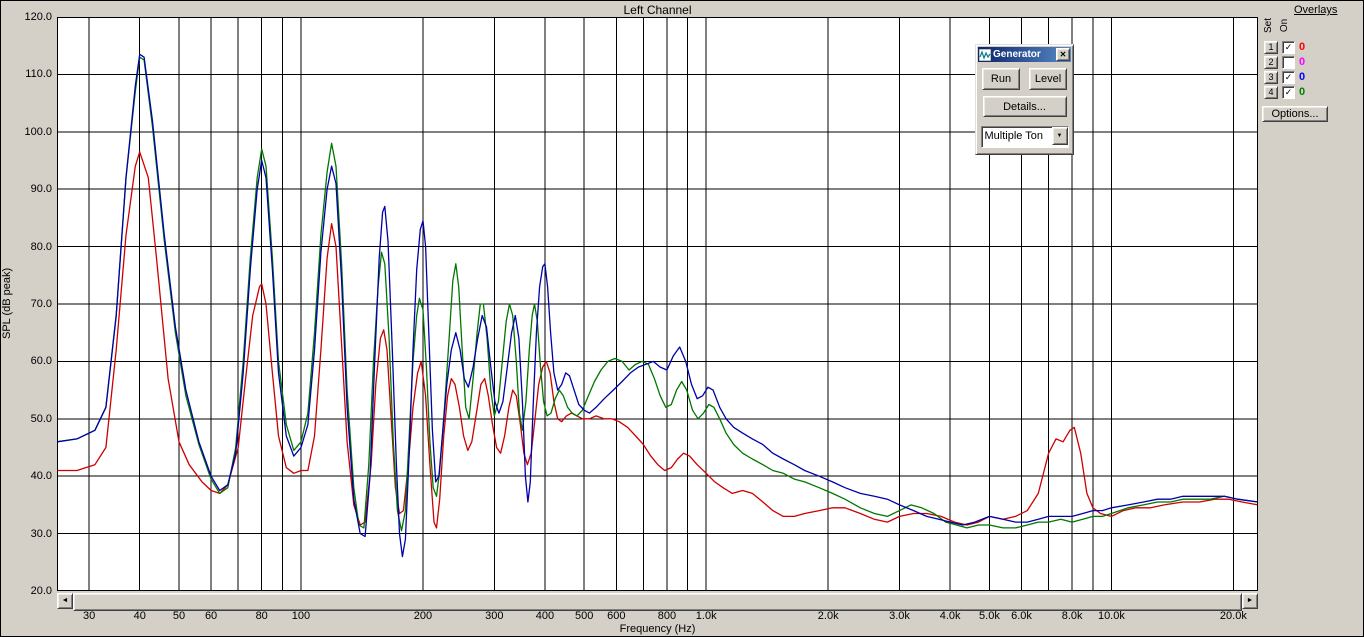 This screenshot has height=637, width=1364. What do you see at coordinates (38, 131) in the screenshot?
I see `y-tick-label: 100.0` at bounding box center [38, 131].